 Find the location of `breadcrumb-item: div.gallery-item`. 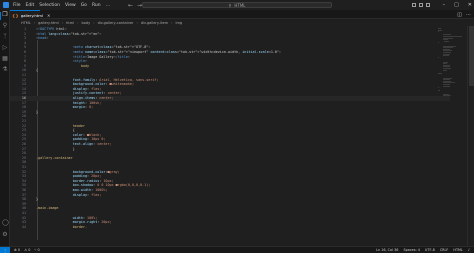

breadcrumb-item: div.gallery-item is located at coordinates (154, 23).